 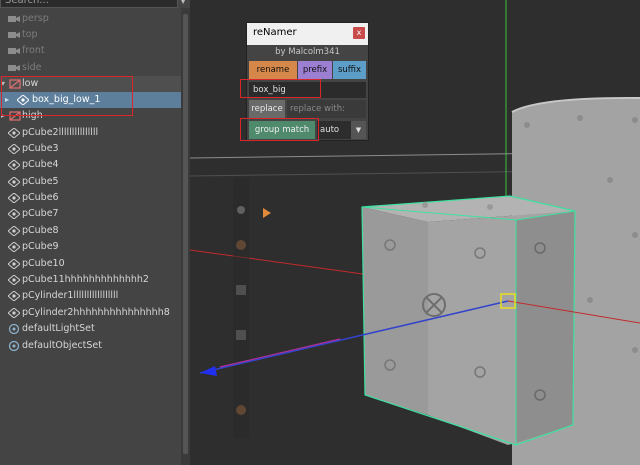 What do you see at coordinates (40, 230) in the screenshot?
I see `outliner-item-label: pCube8` at bounding box center [40, 230].